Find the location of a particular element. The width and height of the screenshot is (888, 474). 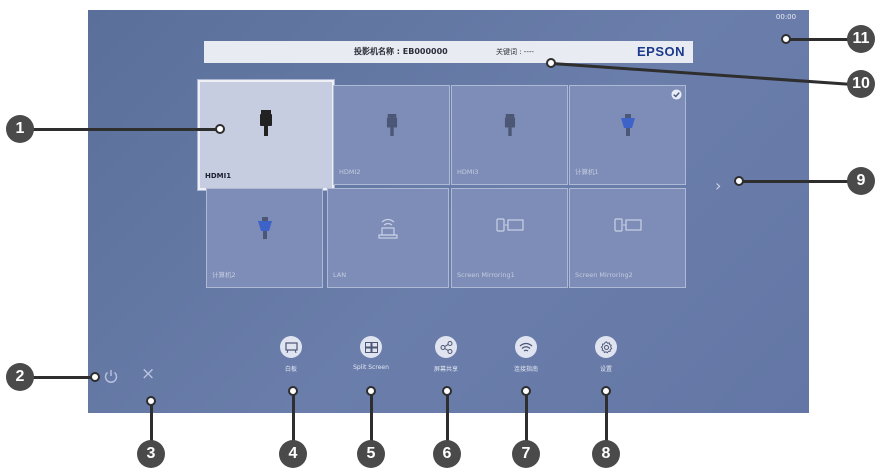

split-screen-icon is located at coordinates (371, 347).